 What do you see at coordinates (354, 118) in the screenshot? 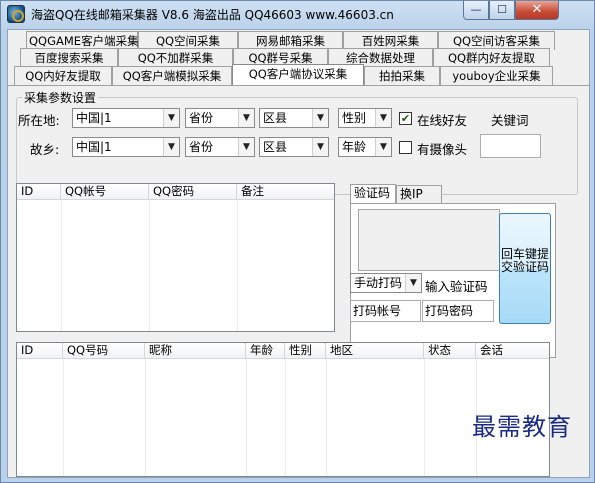
I see `gender-value: 性别` at bounding box center [354, 118].